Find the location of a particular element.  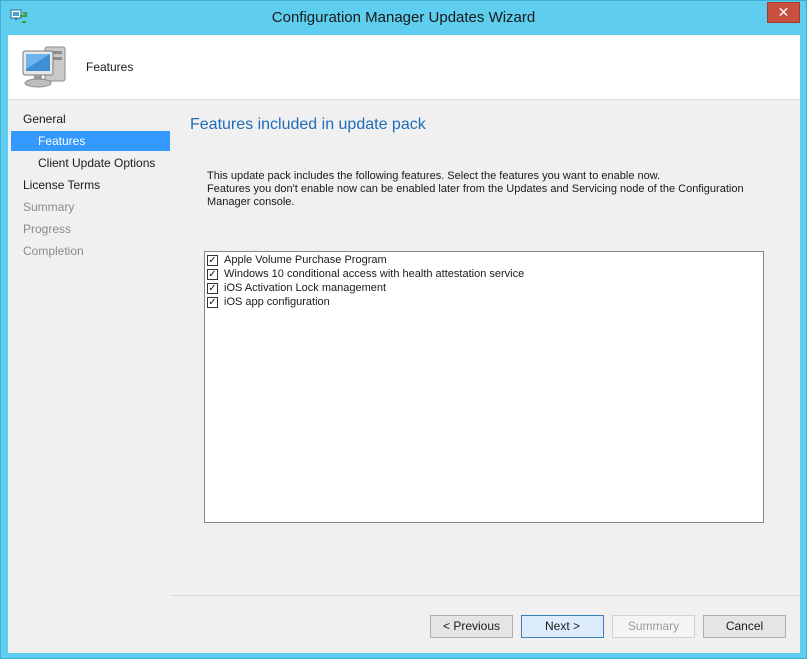

computer-icon is located at coordinates (44, 67).